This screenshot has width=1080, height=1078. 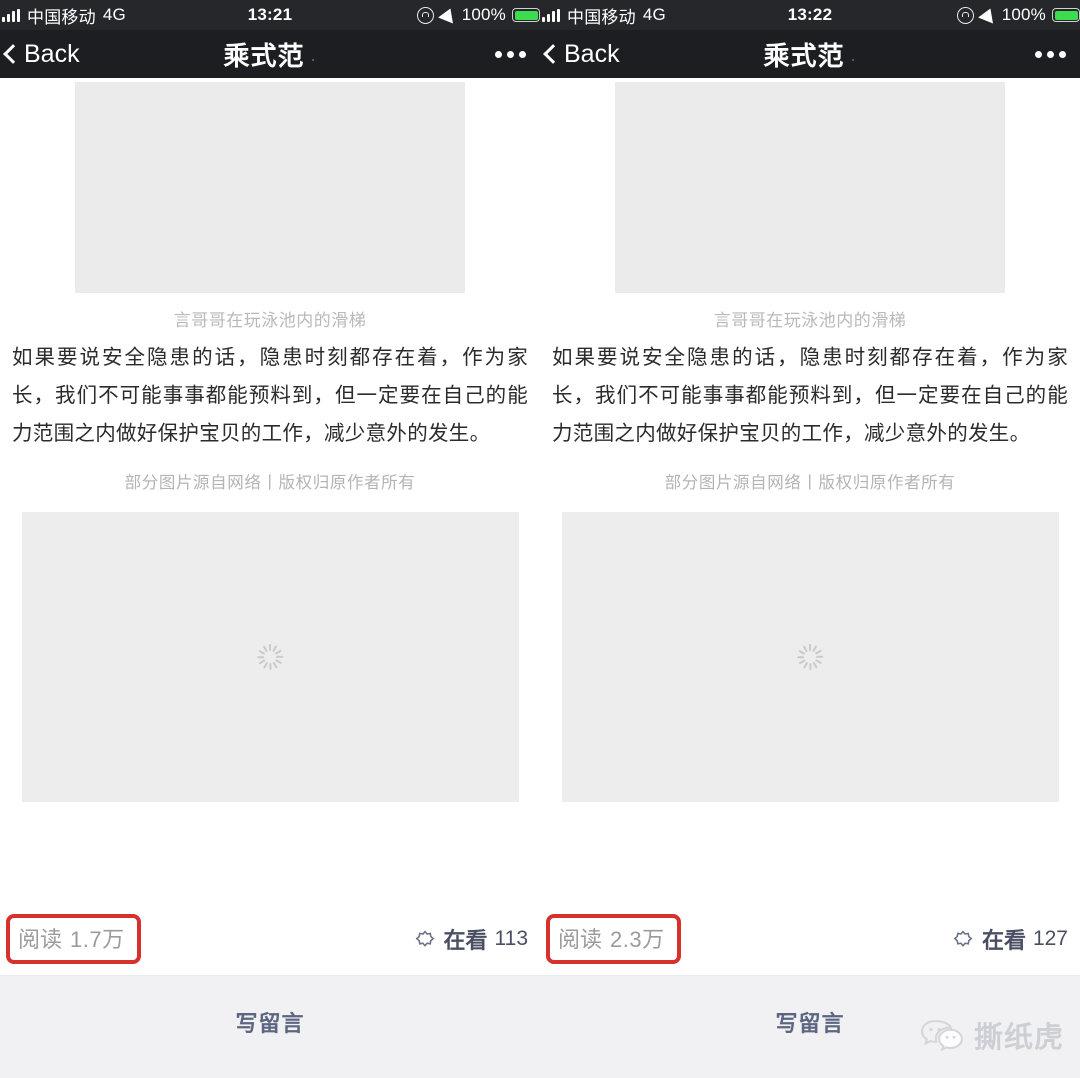 I want to click on wow-count-button: 在看 127, so click(x=1011, y=939).